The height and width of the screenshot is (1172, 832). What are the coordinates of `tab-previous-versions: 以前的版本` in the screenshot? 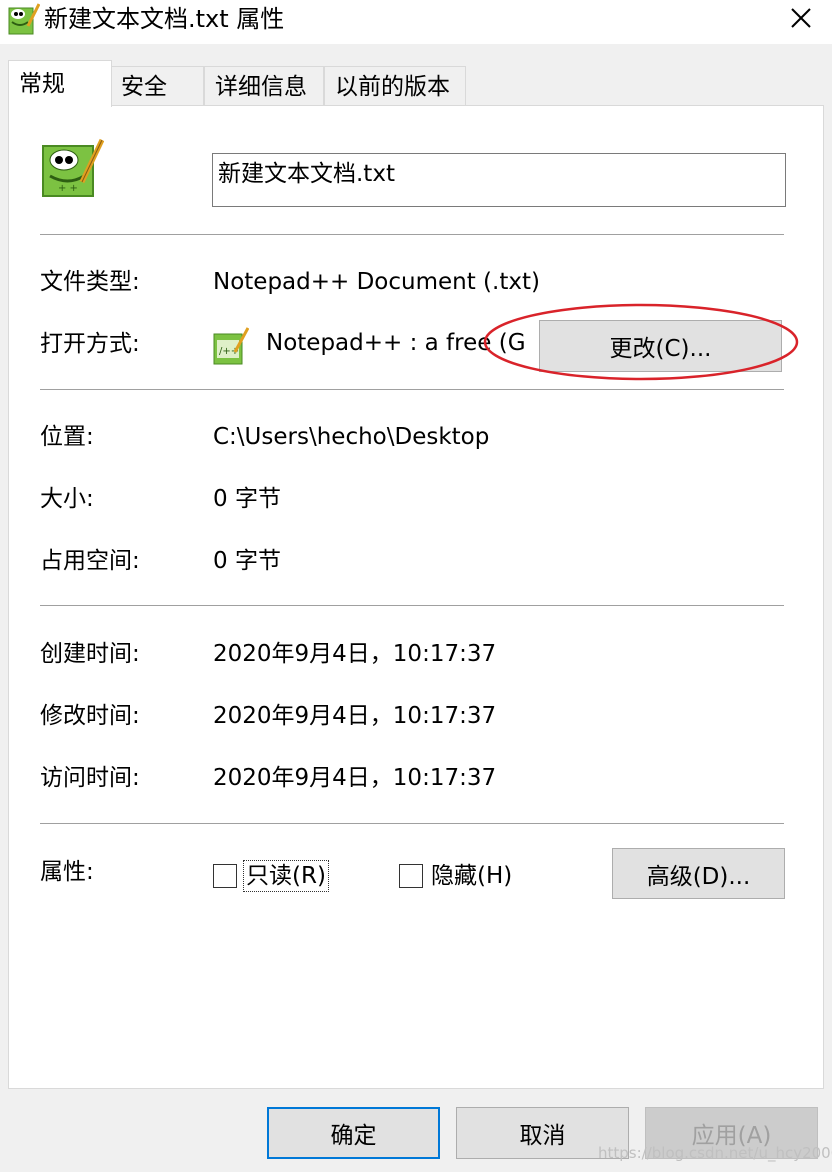 It's located at (395, 86).